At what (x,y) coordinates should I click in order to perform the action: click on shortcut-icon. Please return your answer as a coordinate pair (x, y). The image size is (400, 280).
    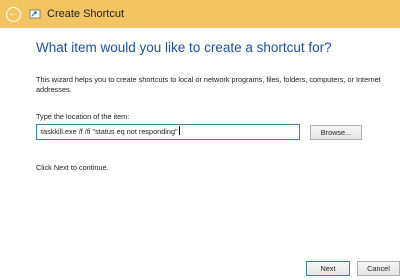
    Looking at the image, I should click on (35, 14).